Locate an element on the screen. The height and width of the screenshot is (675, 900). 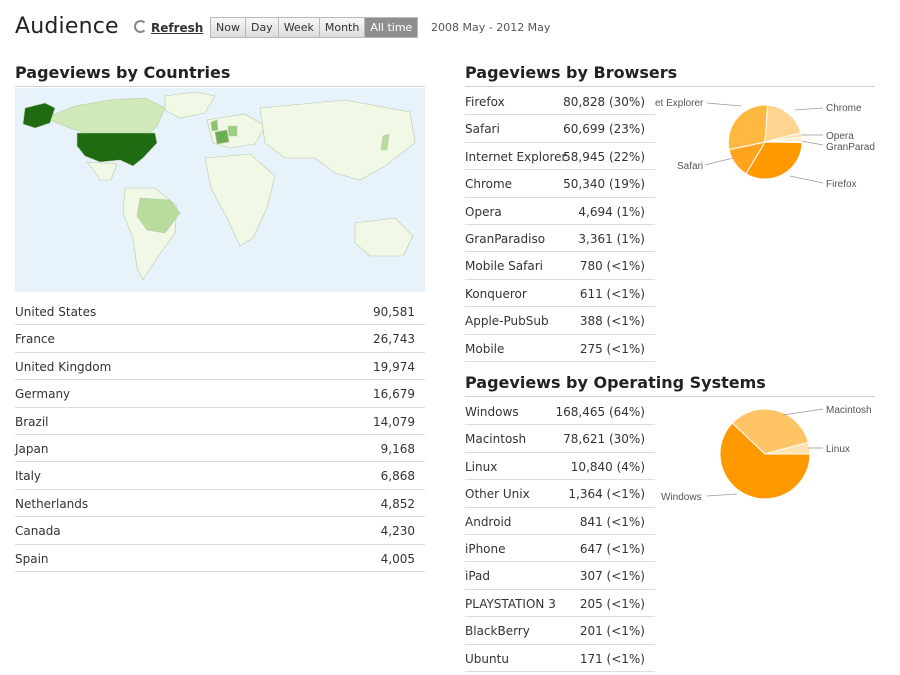
os-name: PLAYSTATION 3 is located at coordinates (510, 603).